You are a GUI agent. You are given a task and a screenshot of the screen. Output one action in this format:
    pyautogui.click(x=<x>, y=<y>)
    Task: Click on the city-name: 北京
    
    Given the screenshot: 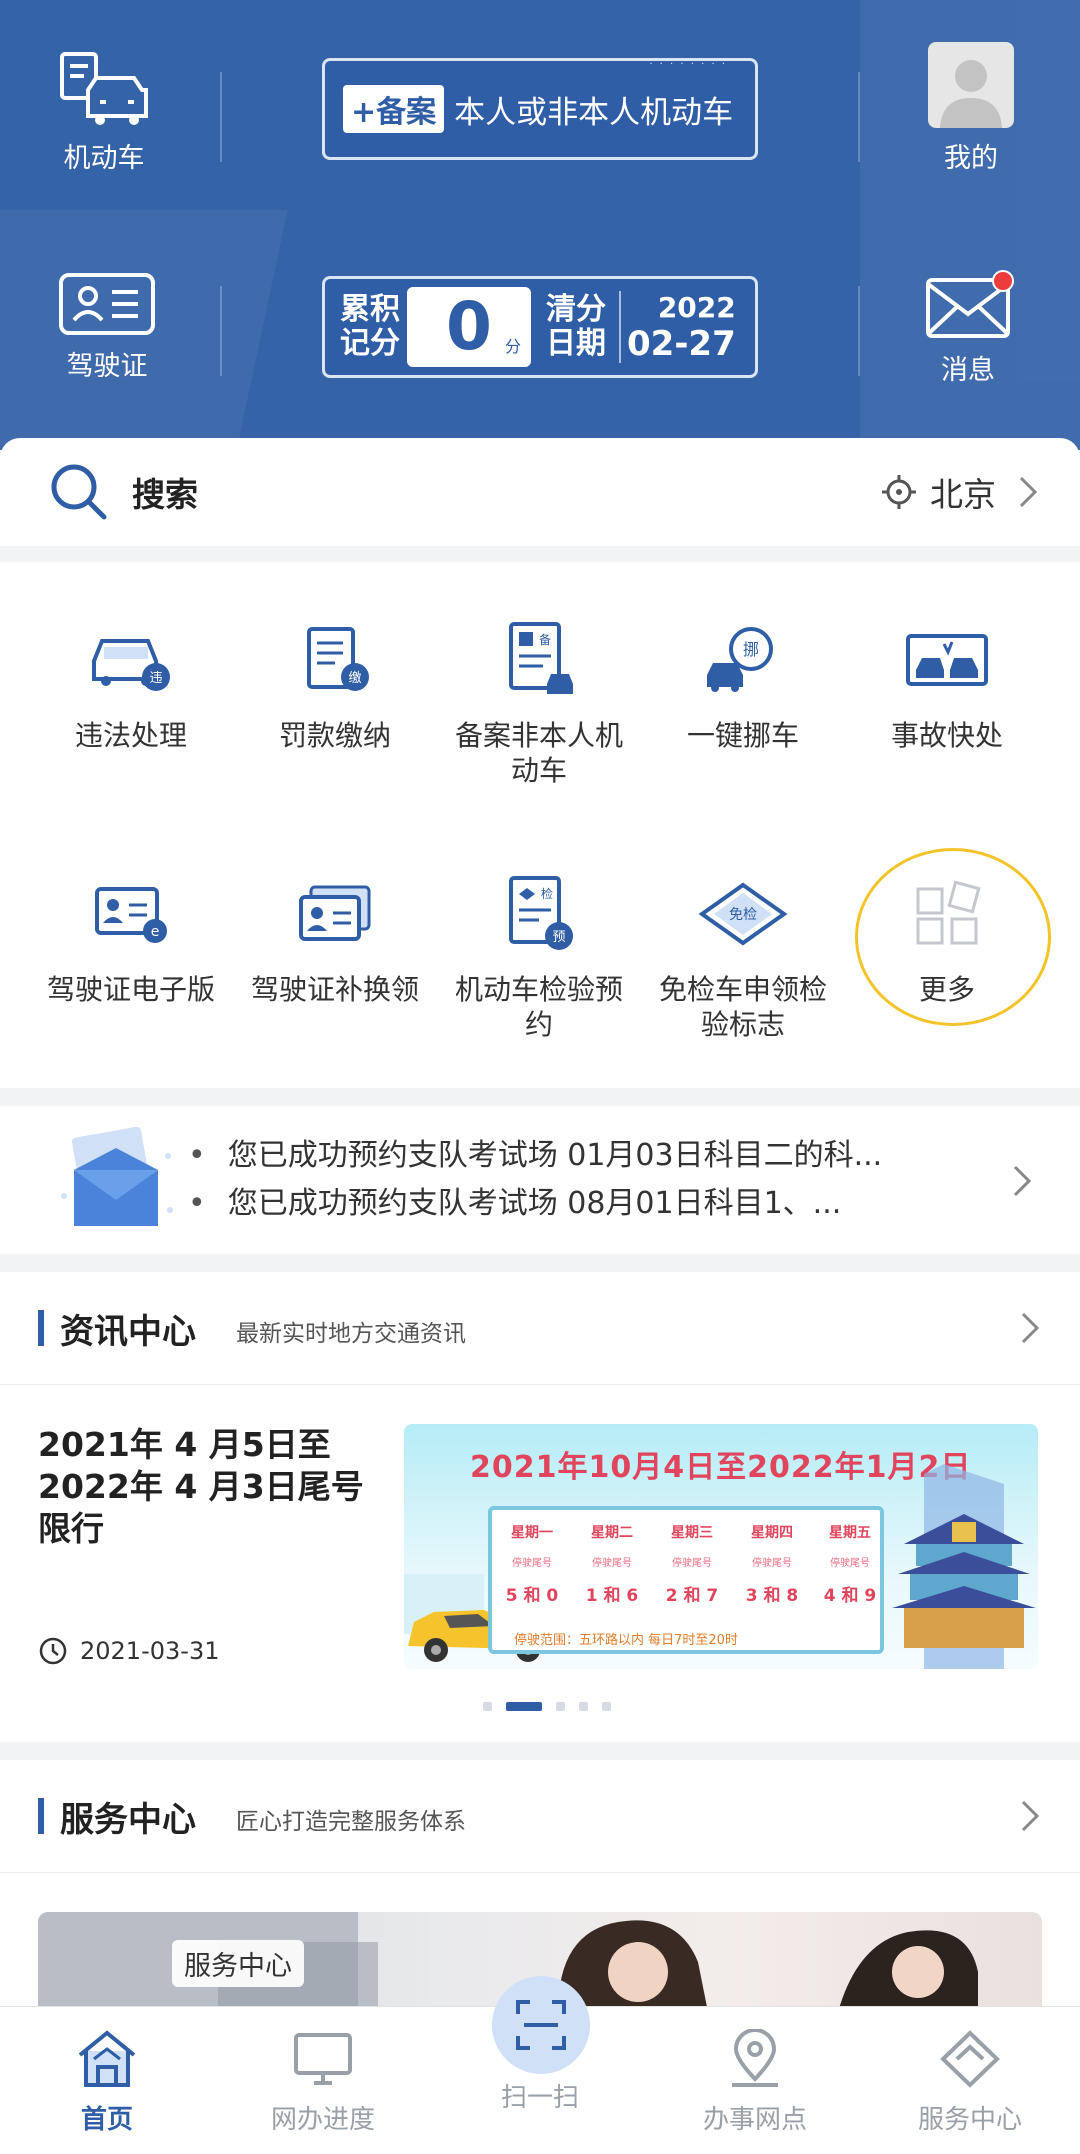 What is the action you would take?
    pyautogui.click(x=963, y=494)
    